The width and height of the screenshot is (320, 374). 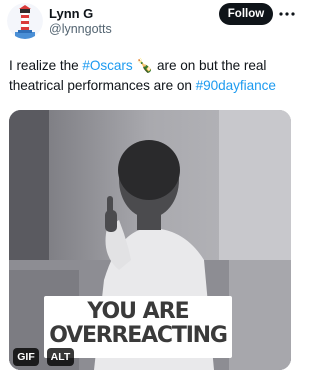 I want to click on alt-text-button: ALT, so click(x=60, y=357).